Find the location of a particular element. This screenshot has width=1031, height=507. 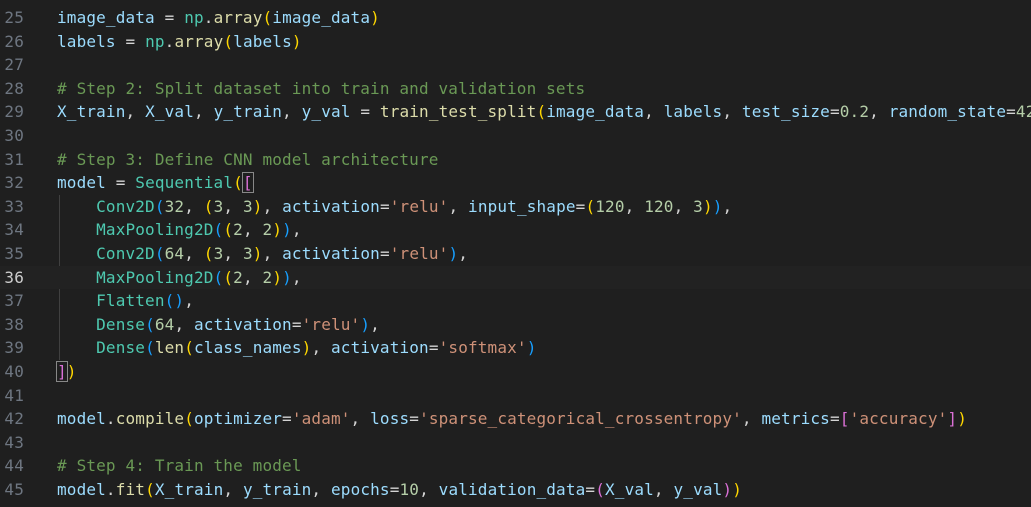

code-line-25: 25 image_data = np.array(image_data) is located at coordinates (515, 18).